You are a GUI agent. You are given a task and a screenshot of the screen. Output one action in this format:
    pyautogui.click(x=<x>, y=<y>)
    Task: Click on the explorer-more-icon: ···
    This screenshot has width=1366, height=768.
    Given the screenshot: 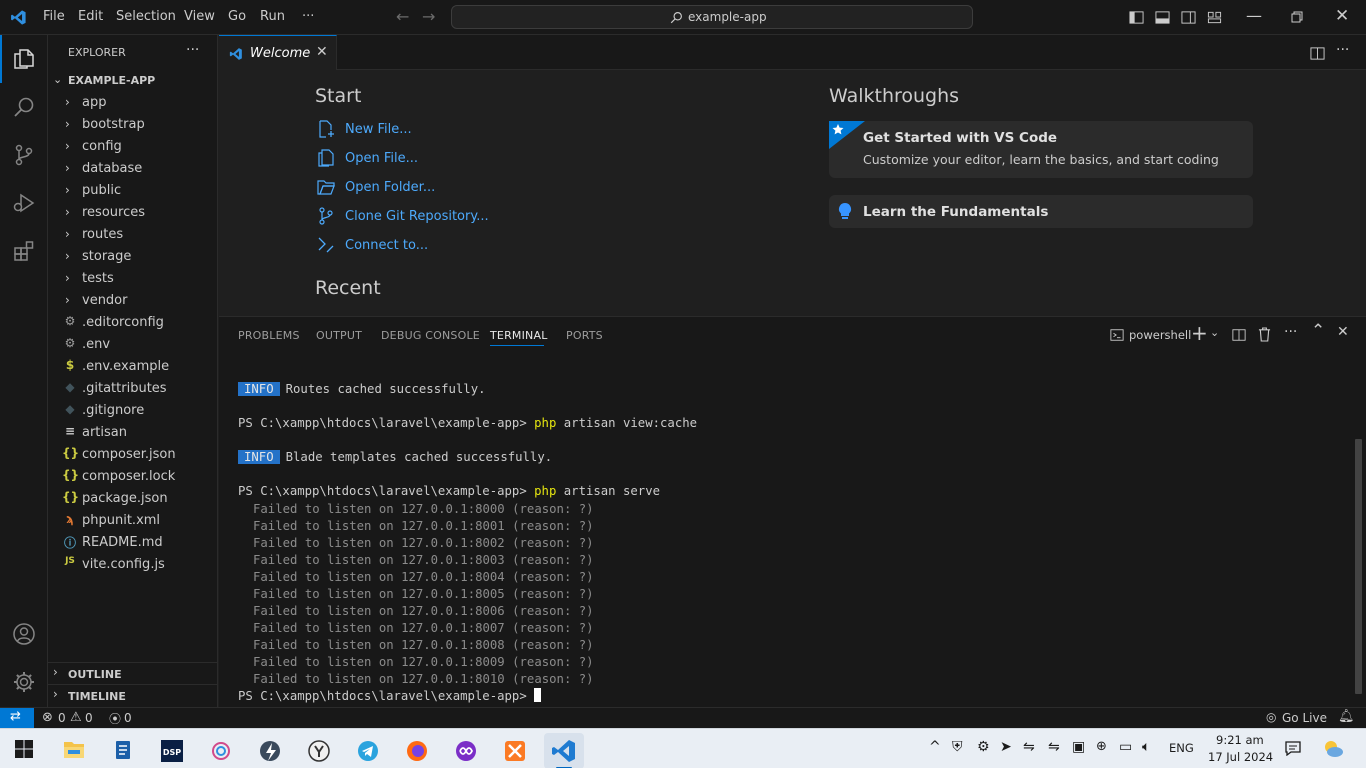 What is the action you would take?
    pyautogui.click(x=192, y=50)
    